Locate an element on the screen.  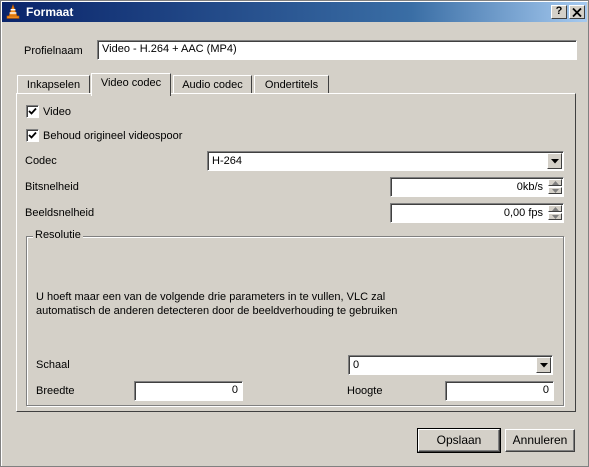
bitrate-spinbox: 0kb/s is located at coordinates (477, 187).